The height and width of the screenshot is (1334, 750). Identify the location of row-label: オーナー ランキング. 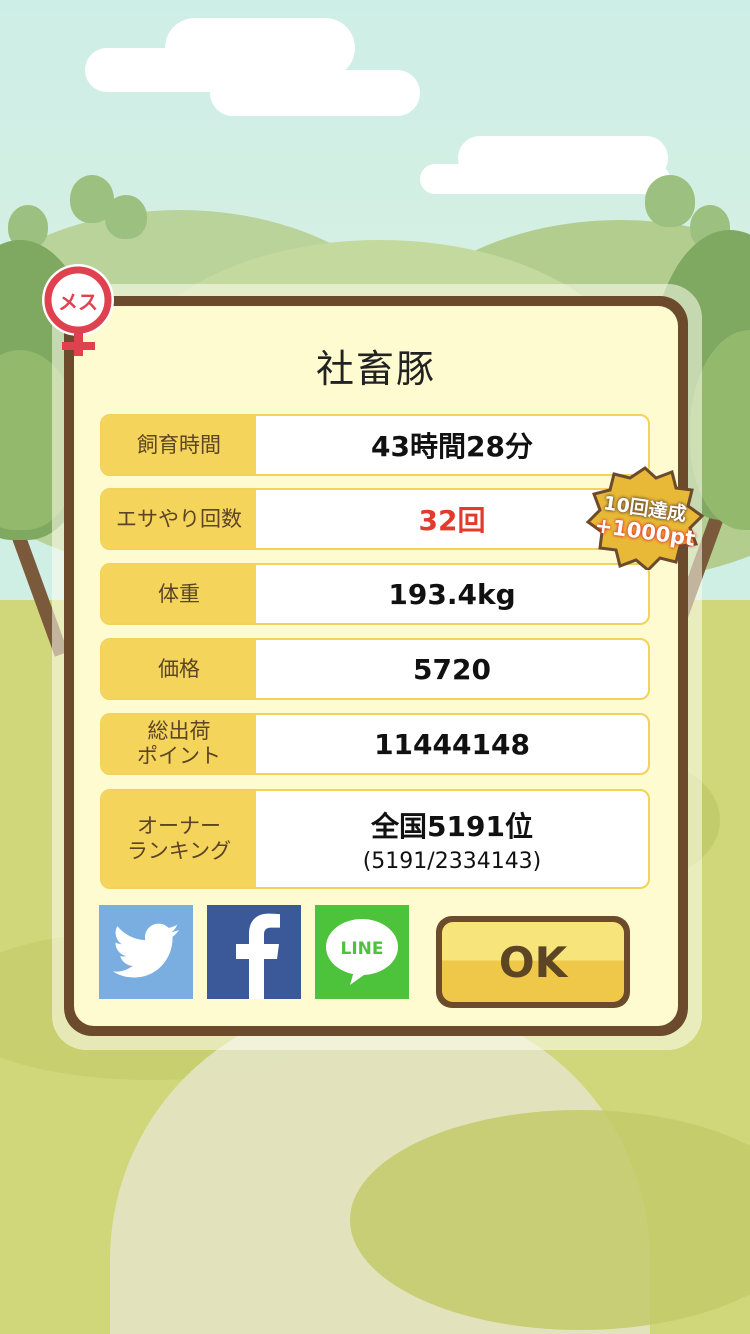
(179, 839).